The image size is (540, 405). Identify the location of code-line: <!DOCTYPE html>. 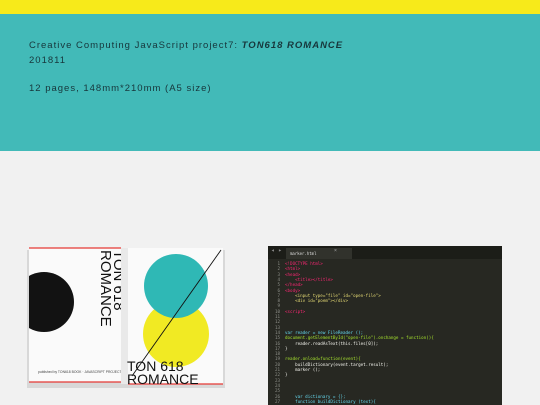
(304, 263).